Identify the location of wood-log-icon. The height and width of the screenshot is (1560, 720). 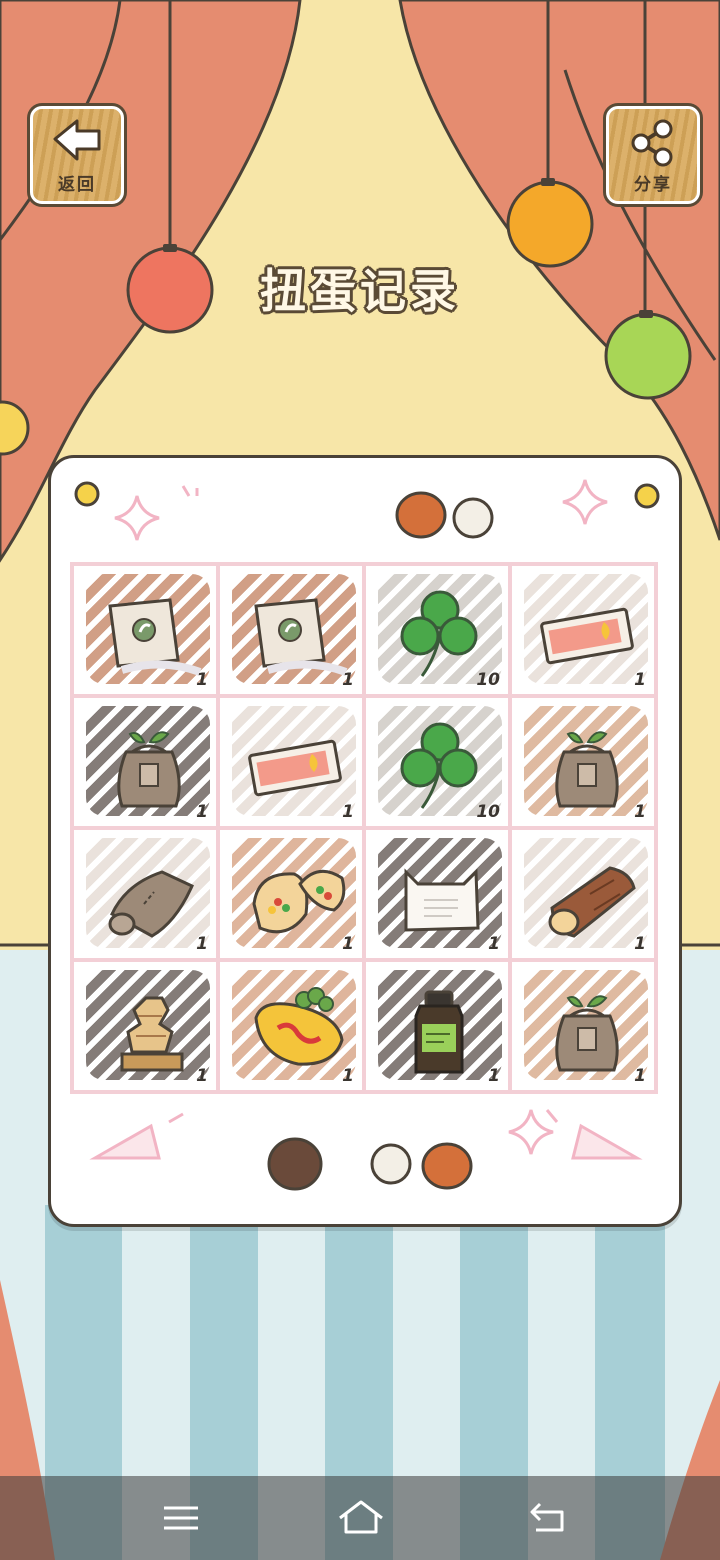
(592, 902).